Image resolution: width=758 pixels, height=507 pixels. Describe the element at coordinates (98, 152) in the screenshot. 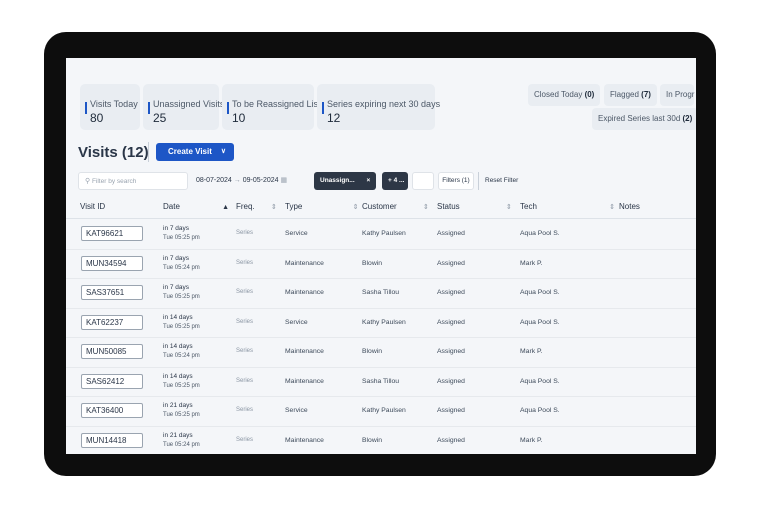

I see `page-title-text: Visits` at that location.